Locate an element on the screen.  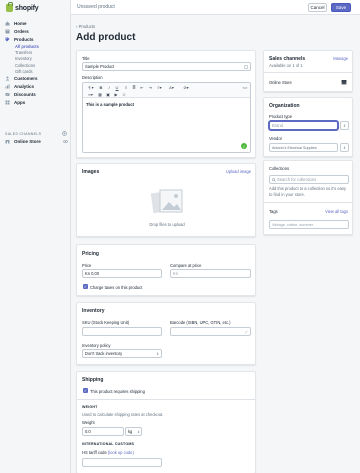
barcode-label: Barcode (ISBN, UPC, GTIN, etc.) is located at coordinates (200, 322).